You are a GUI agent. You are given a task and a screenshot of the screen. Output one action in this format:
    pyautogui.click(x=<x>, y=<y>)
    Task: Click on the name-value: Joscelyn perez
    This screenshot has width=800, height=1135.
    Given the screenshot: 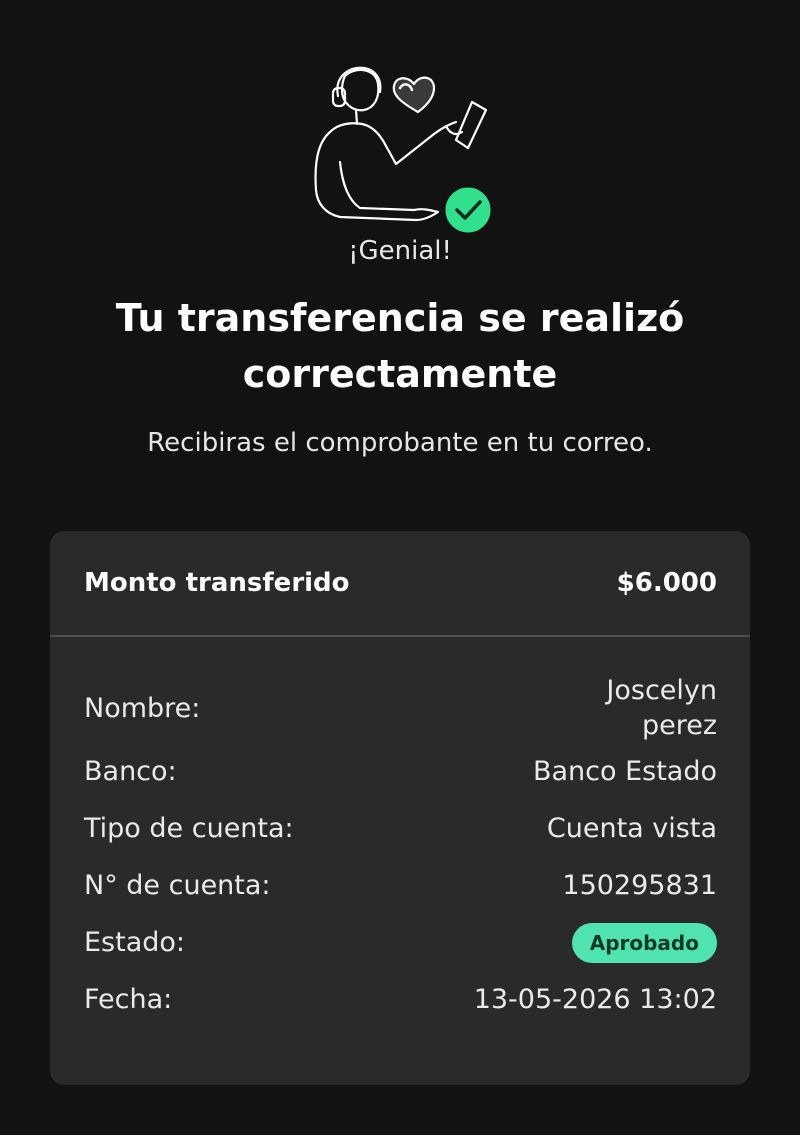 What is the action you would take?
    pyautogui.click(x=661, y=708)
    